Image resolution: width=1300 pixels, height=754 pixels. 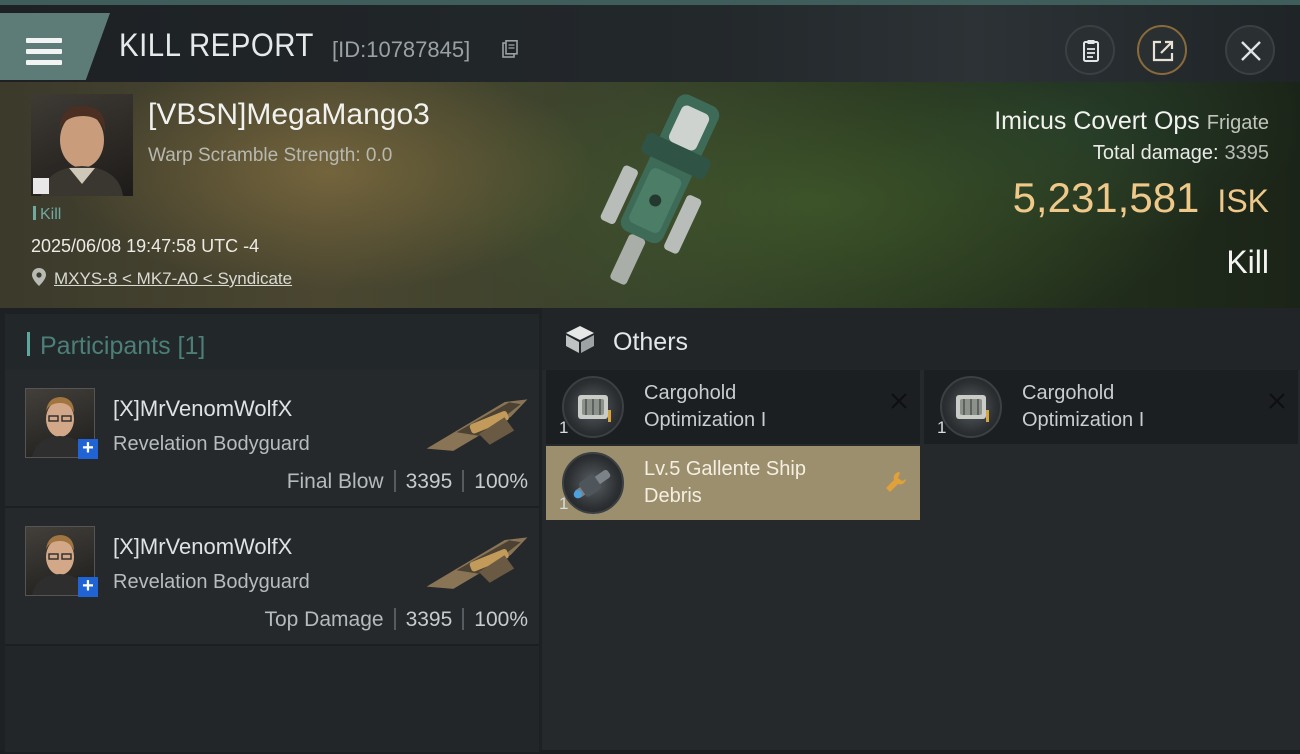 I want to click on share-button, so click(x=1162, y=50).